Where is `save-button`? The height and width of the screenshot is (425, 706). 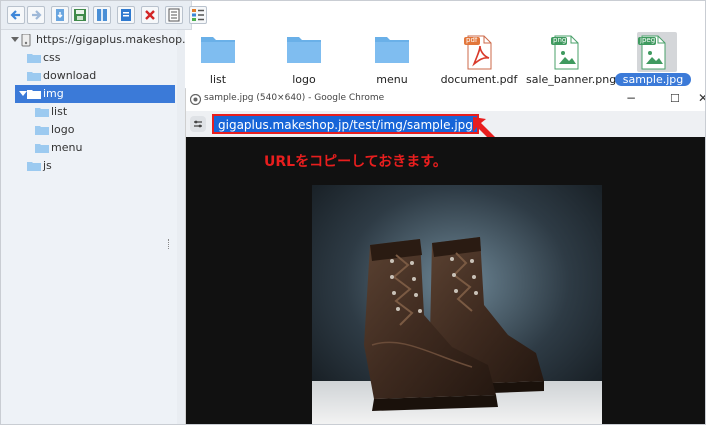 save-button is located at coordinates (80, 15).